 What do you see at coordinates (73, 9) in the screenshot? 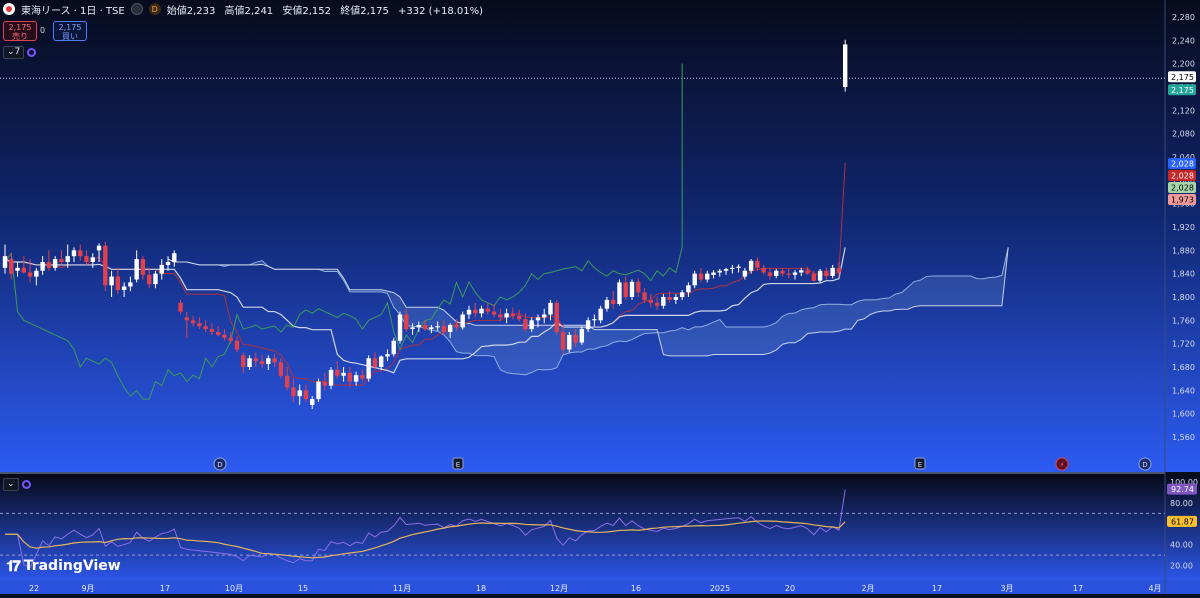
I see `symbol-title: 東海リース · 1日 · TSE` at bounding box center [73, 9].